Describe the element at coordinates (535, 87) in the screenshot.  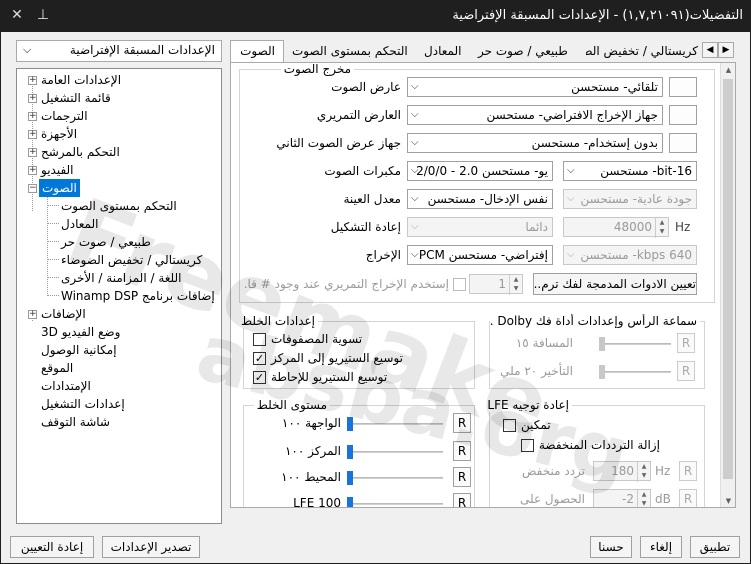
I see `renderer-combobox: تلقائي- مستحسن ⌵` at that location.